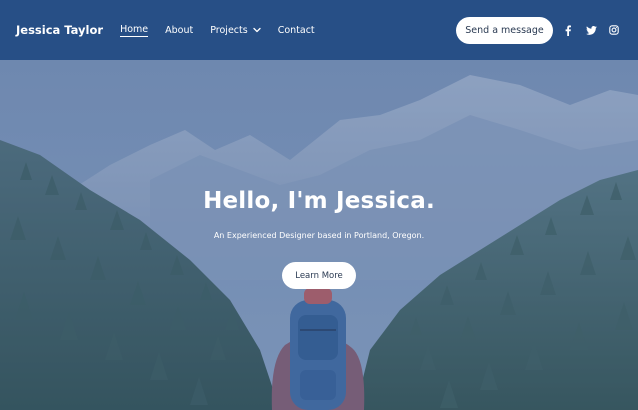 The image size is (638, 410). Describe the element at coordinates (257, 30) in the screenshot. I see `chevron-down-icon` at that location.